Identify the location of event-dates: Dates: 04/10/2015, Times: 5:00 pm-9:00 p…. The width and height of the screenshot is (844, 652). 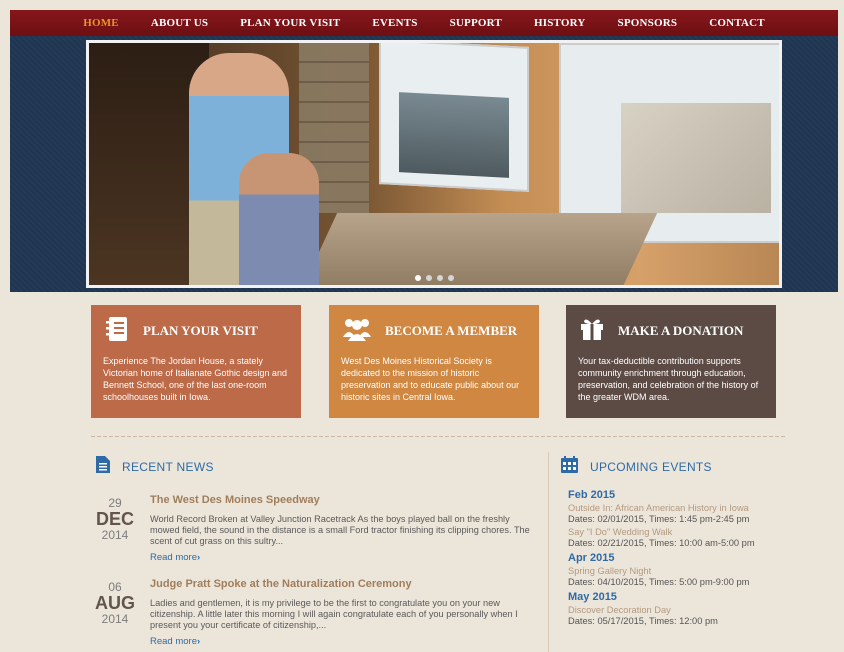
(659, 582).